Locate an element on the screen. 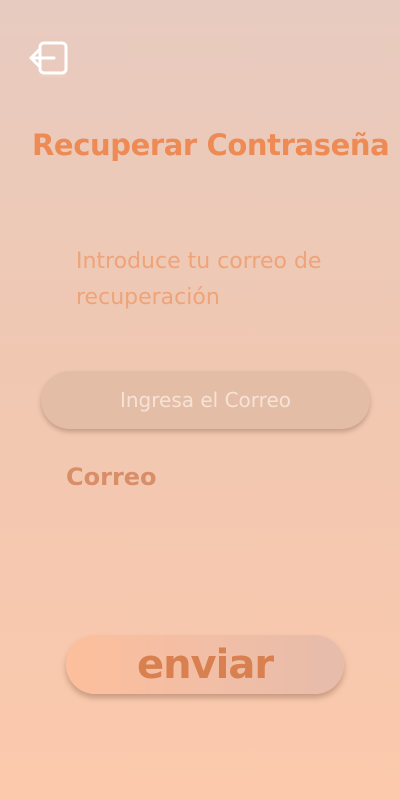  email-field-label: Correo is located at coordinates (111, 477).